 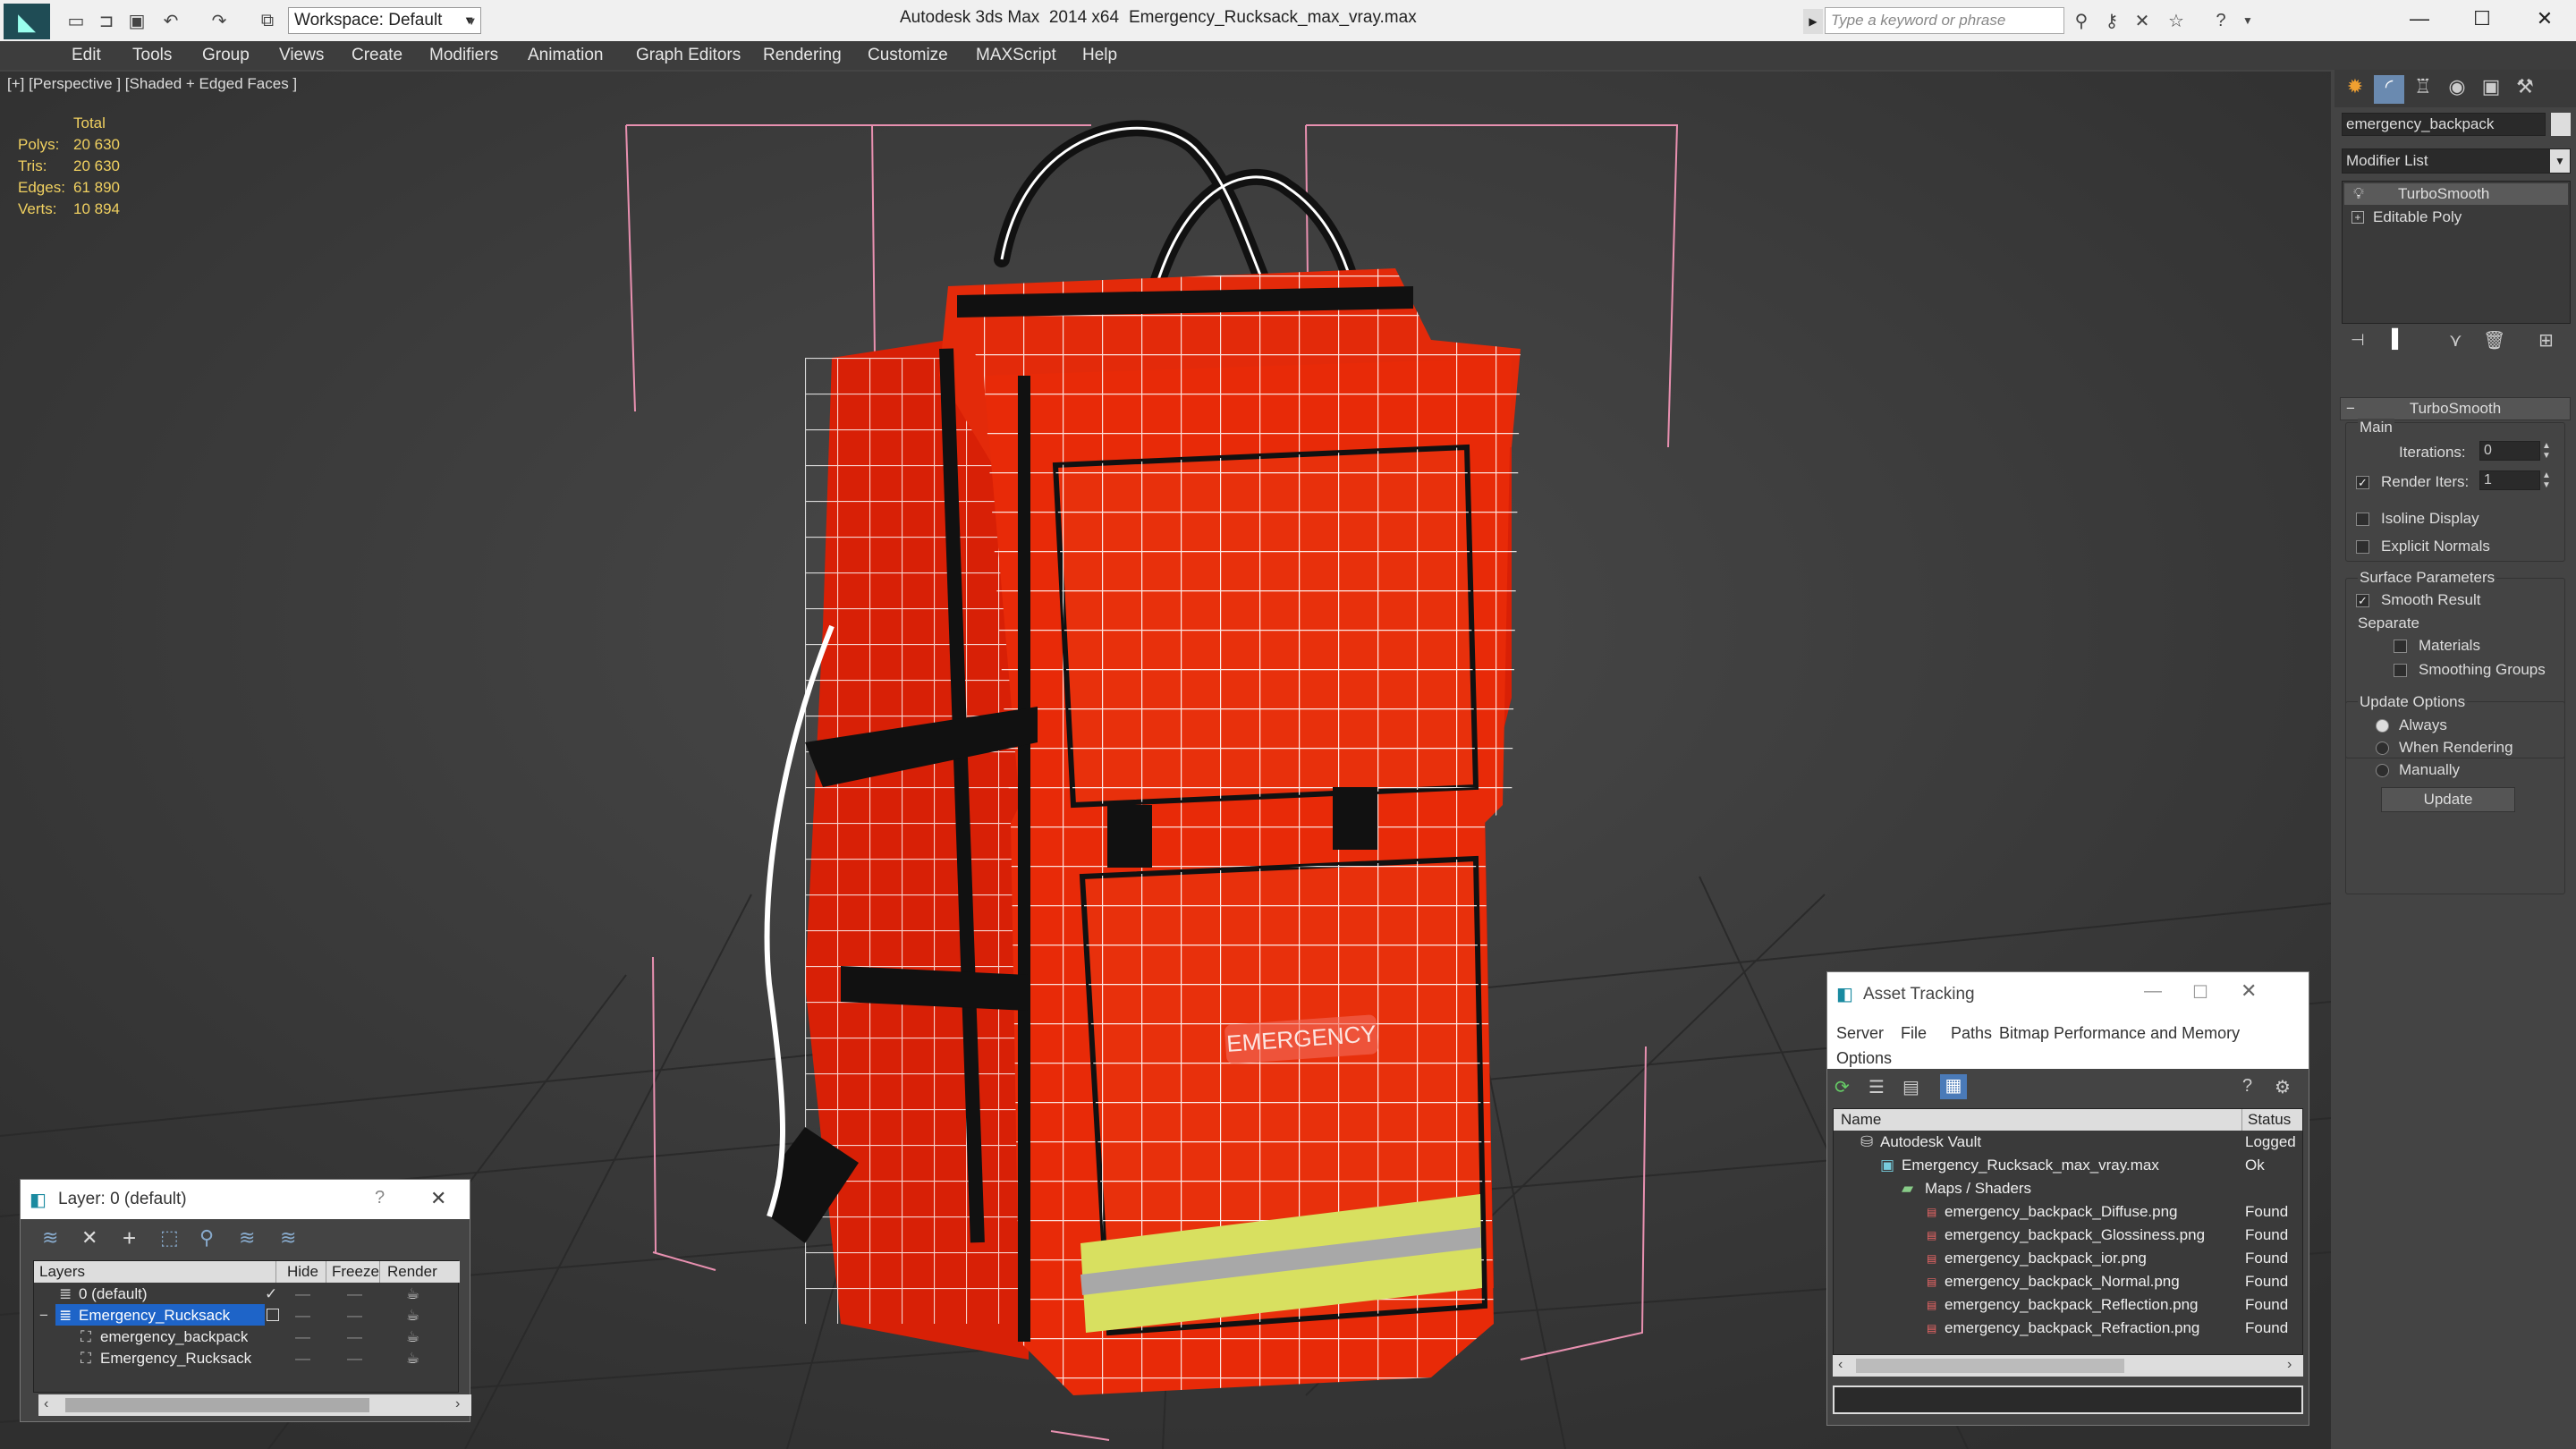 What do you see at coordinates (2068, 1188) in the screenshot?
I see `asset-row: ▰ Maps / Shaders` at bounding box center [2068, 1188].